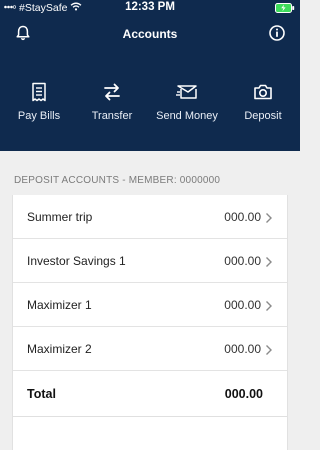 Image resolution: width=320 pixels, height=450 pixels. What do you see at coordinates (150, 104) in the screenshot?
I see `quick-actions: Pay Bills Transfer Send Money Deposit` at bounding box center [150, 104].